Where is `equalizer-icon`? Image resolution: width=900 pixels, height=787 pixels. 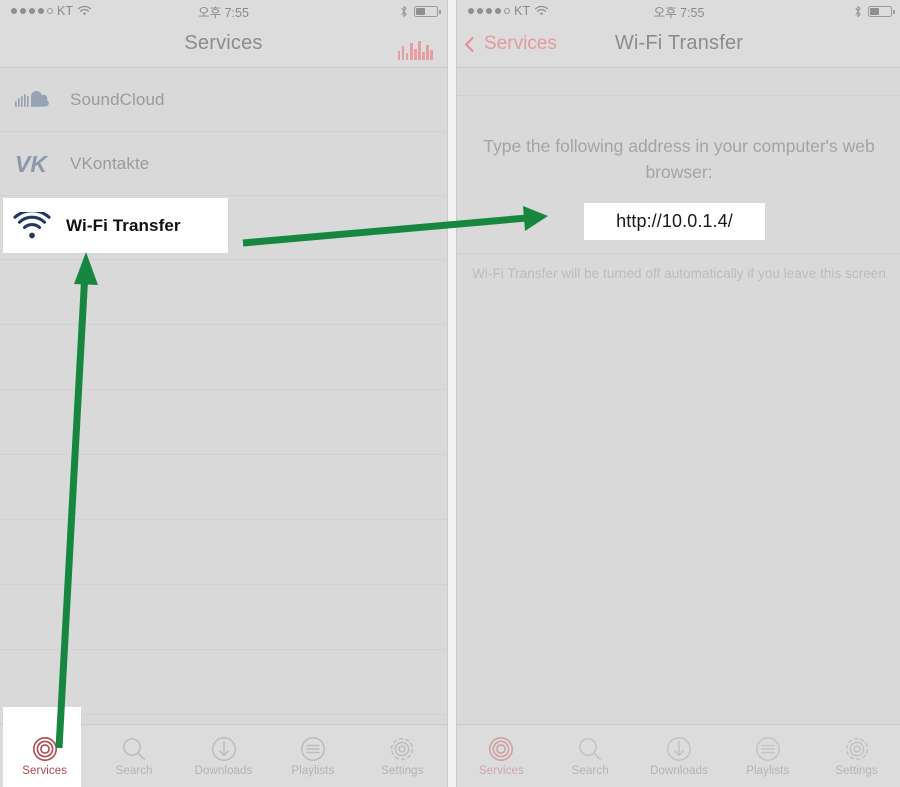 equalizer-icon is located at coordinates (415, 50).